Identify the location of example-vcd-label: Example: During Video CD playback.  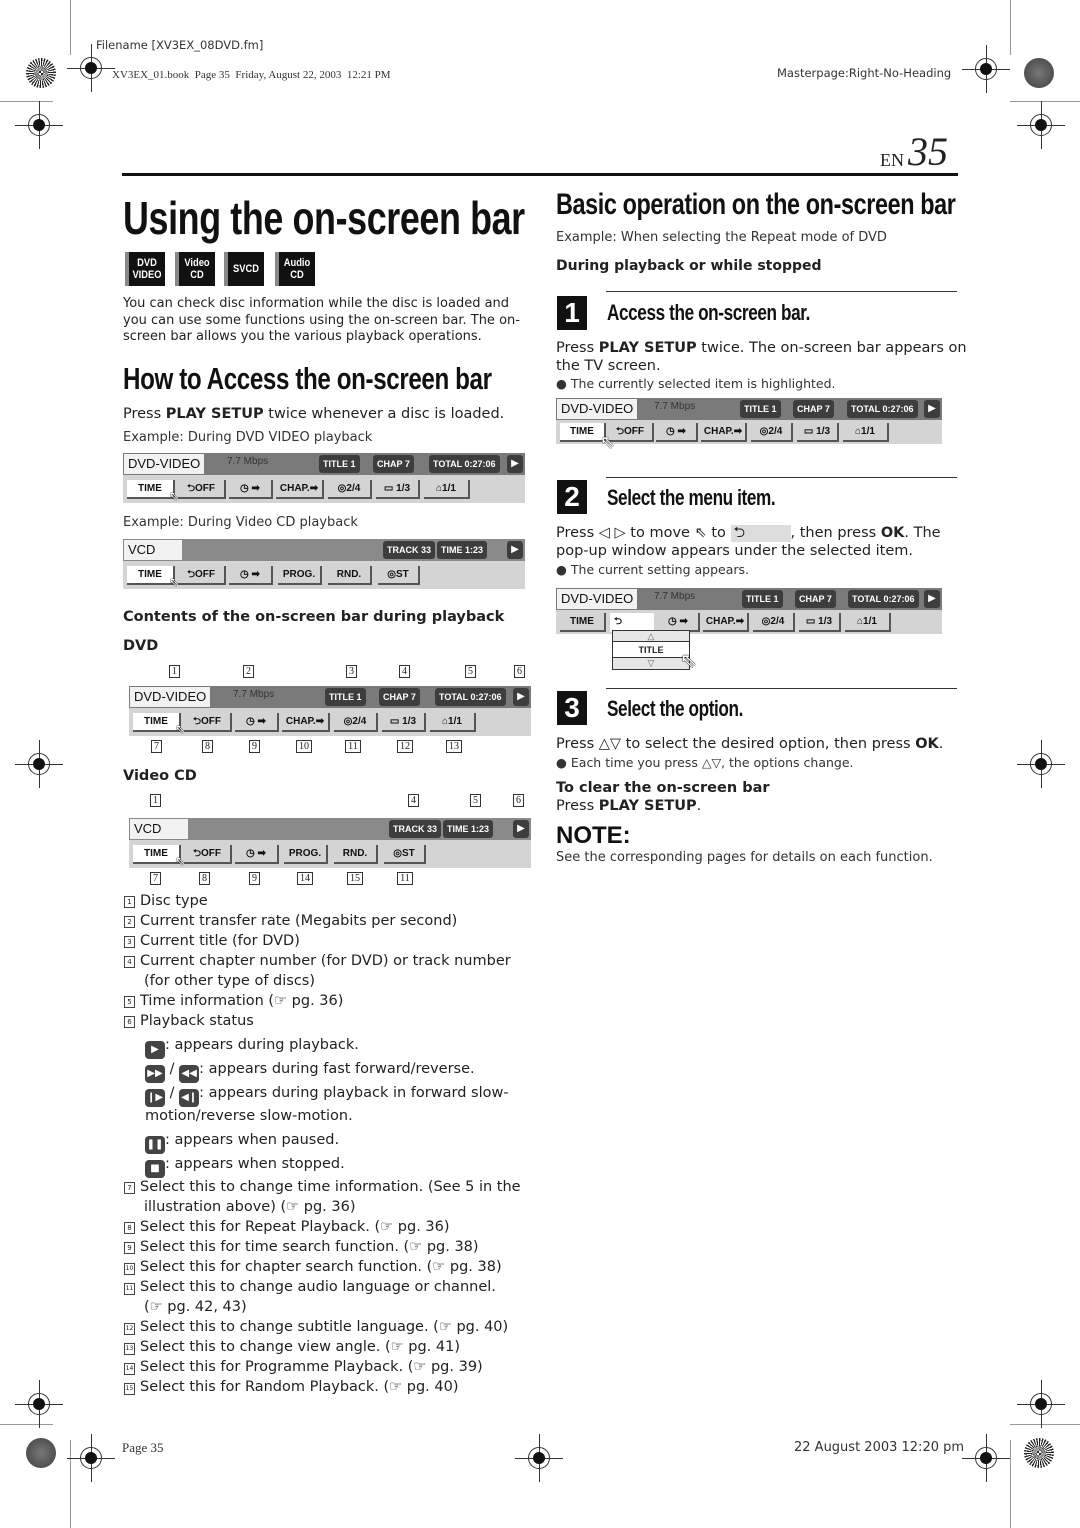
(240, 522).